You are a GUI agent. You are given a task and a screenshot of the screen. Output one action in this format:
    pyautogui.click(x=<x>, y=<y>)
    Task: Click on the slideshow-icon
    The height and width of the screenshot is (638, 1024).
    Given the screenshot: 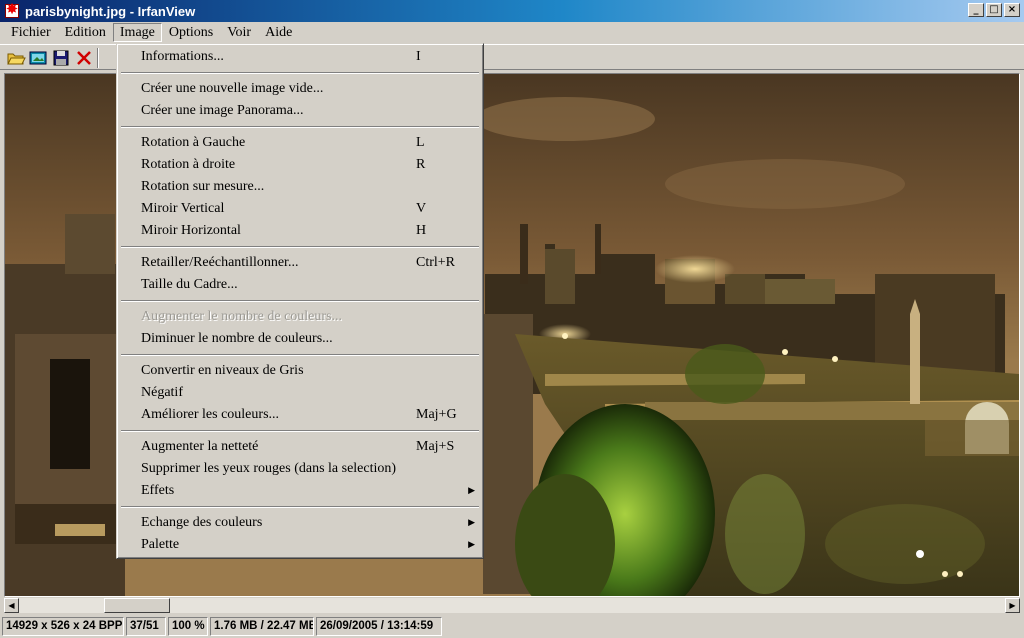 What is the action you would take?
    pyautogui.click(x=38, y=58)
    